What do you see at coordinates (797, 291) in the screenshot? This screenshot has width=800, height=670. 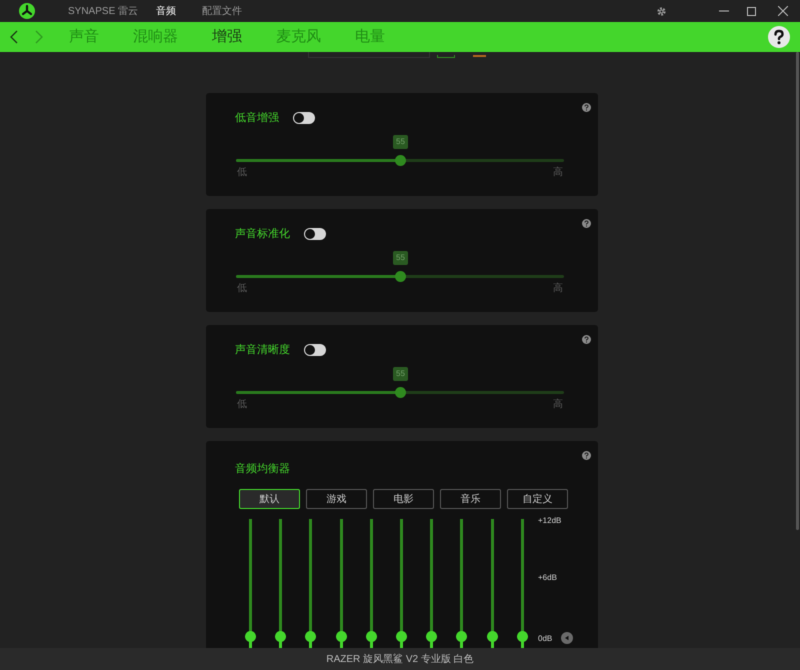 I see `scrollbar` at bounding box center [797, 291].